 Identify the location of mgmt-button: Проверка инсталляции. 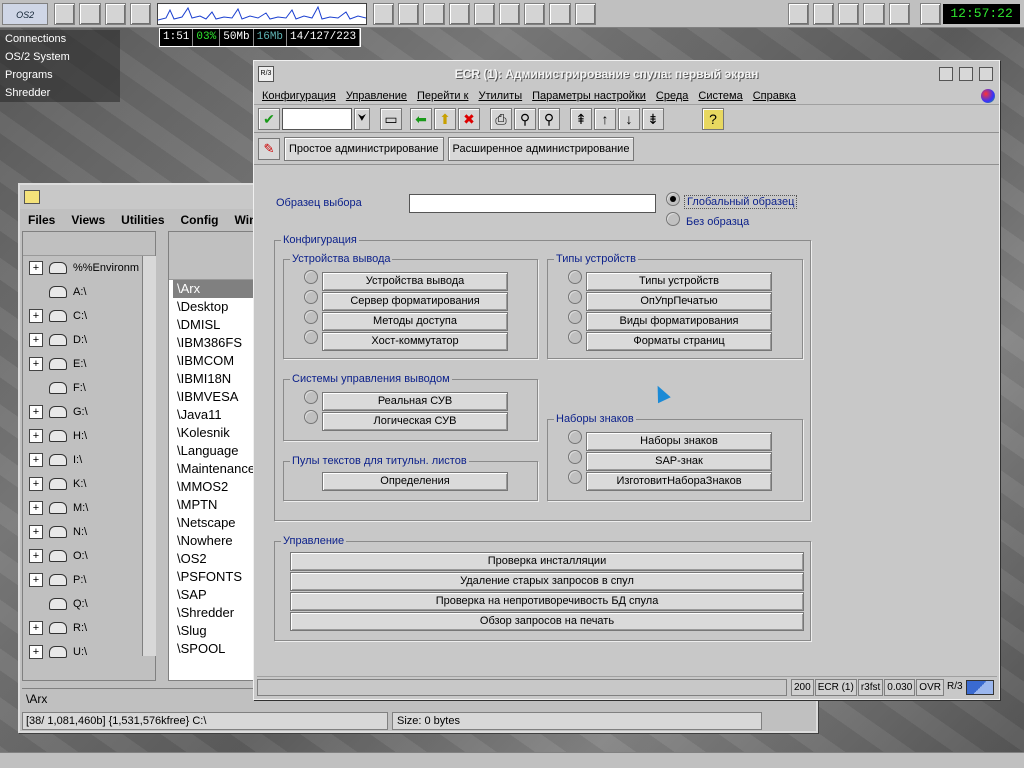
(547, 561).